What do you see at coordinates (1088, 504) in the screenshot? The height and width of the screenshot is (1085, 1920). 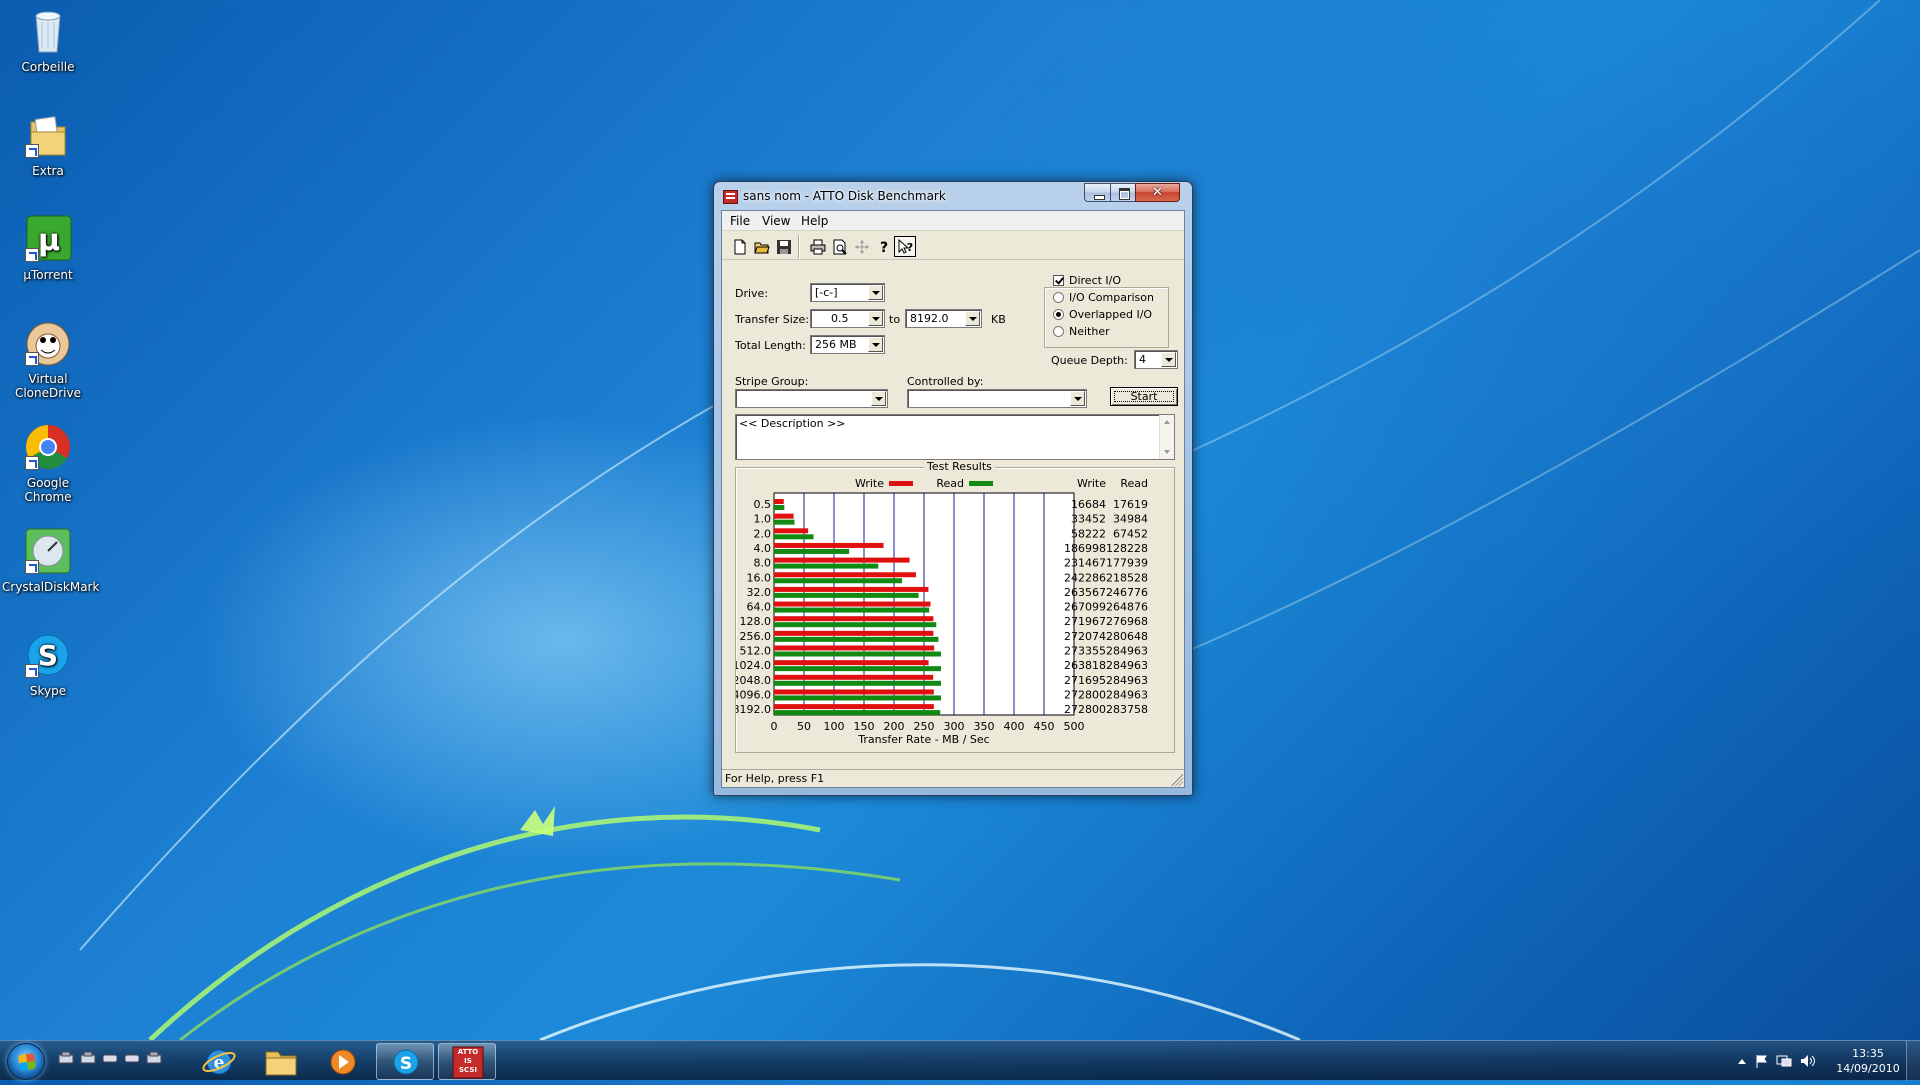 I see `value-write: 16684` at bounding box center [1088, 504].